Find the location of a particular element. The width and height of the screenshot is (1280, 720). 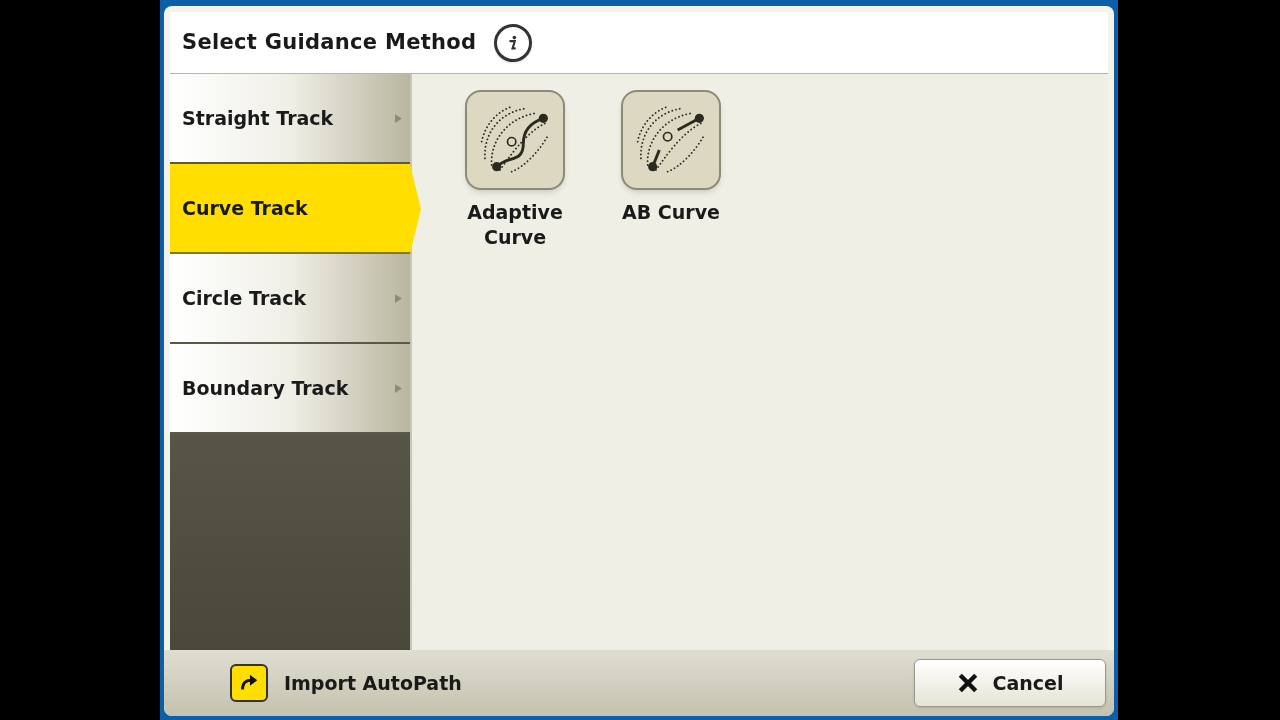

close-icon is located at coordinates (967, 683).